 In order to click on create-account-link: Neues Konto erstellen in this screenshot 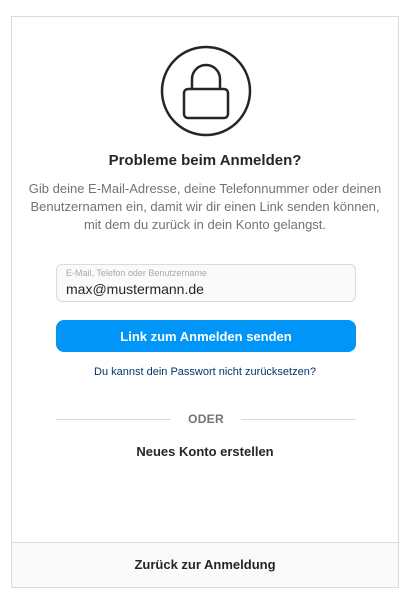, I will do `click(205, 451)`.